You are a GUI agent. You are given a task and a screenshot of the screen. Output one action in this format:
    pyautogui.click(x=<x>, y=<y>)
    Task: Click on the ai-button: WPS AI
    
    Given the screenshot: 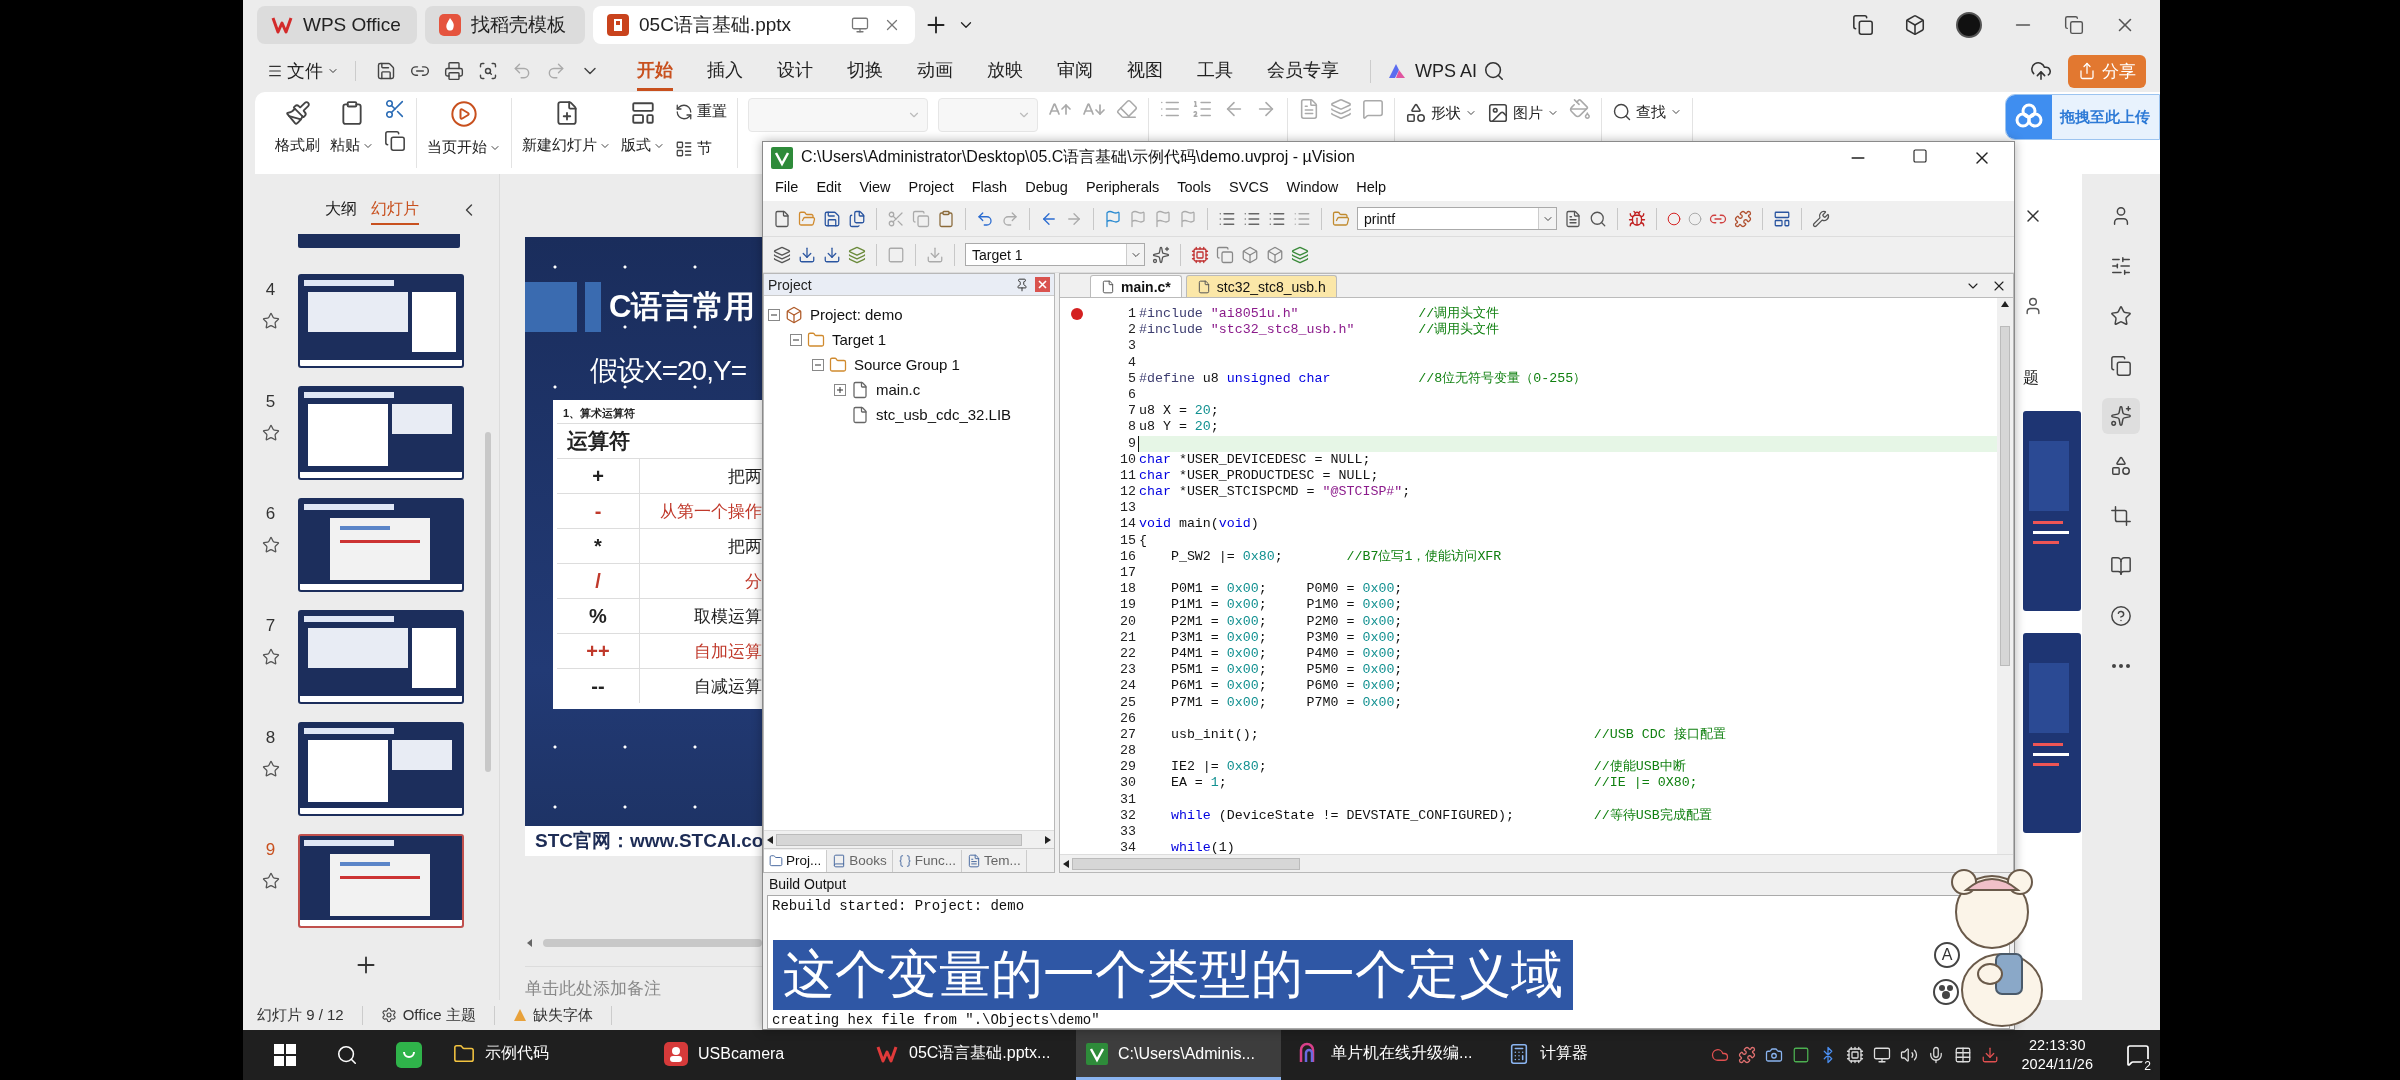 What is the action you would take?
    pyautogui.click(x=1426, y=71)
    